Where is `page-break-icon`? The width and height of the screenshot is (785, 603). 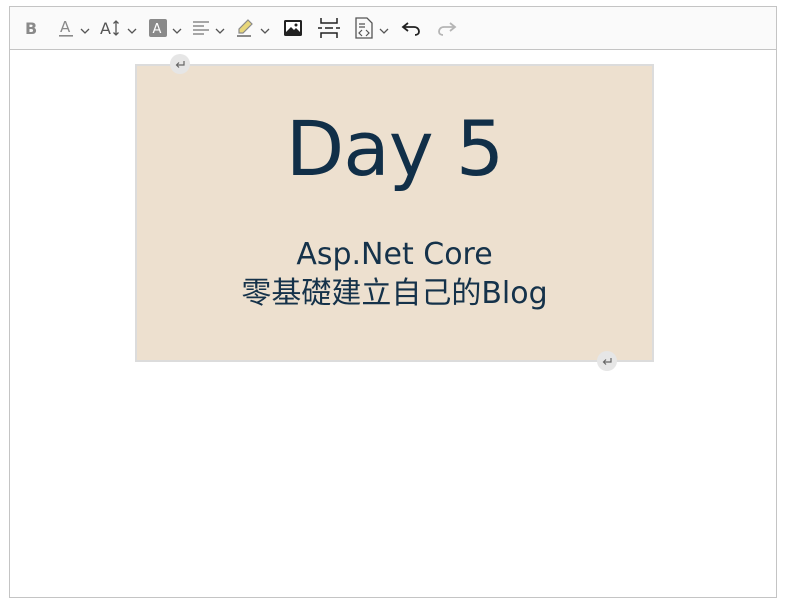 page-break-icon is located at coordinates (329, 28).